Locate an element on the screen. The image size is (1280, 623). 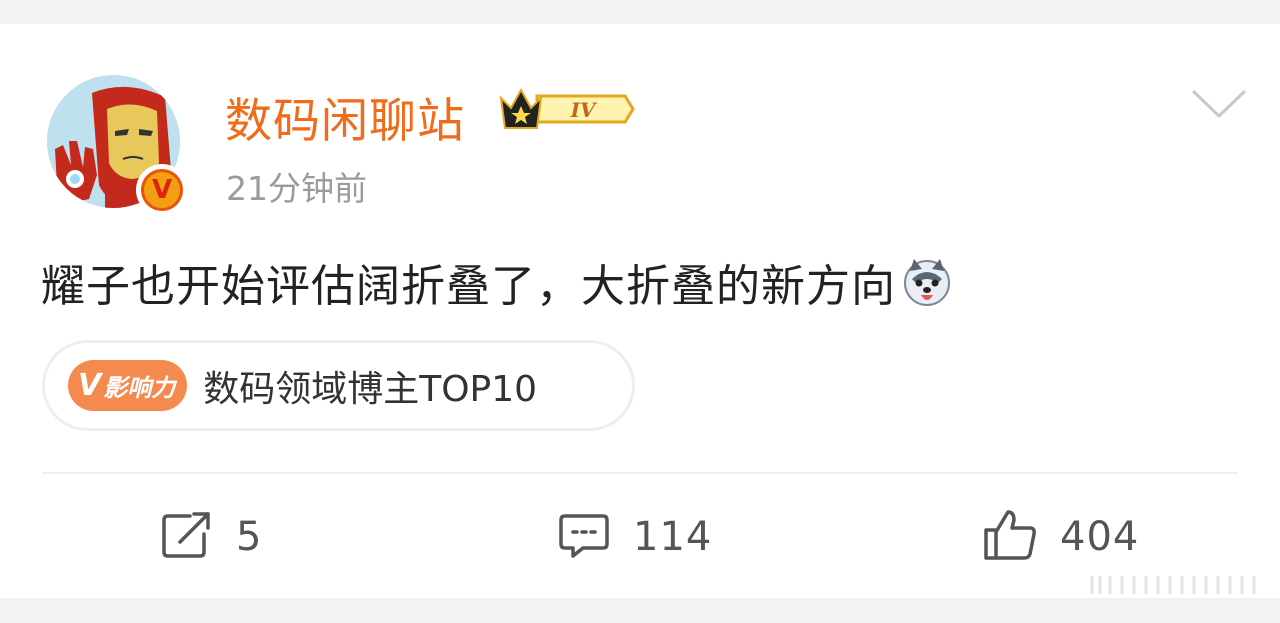
chevron-down-icon is located at coordinates (1219, 104).